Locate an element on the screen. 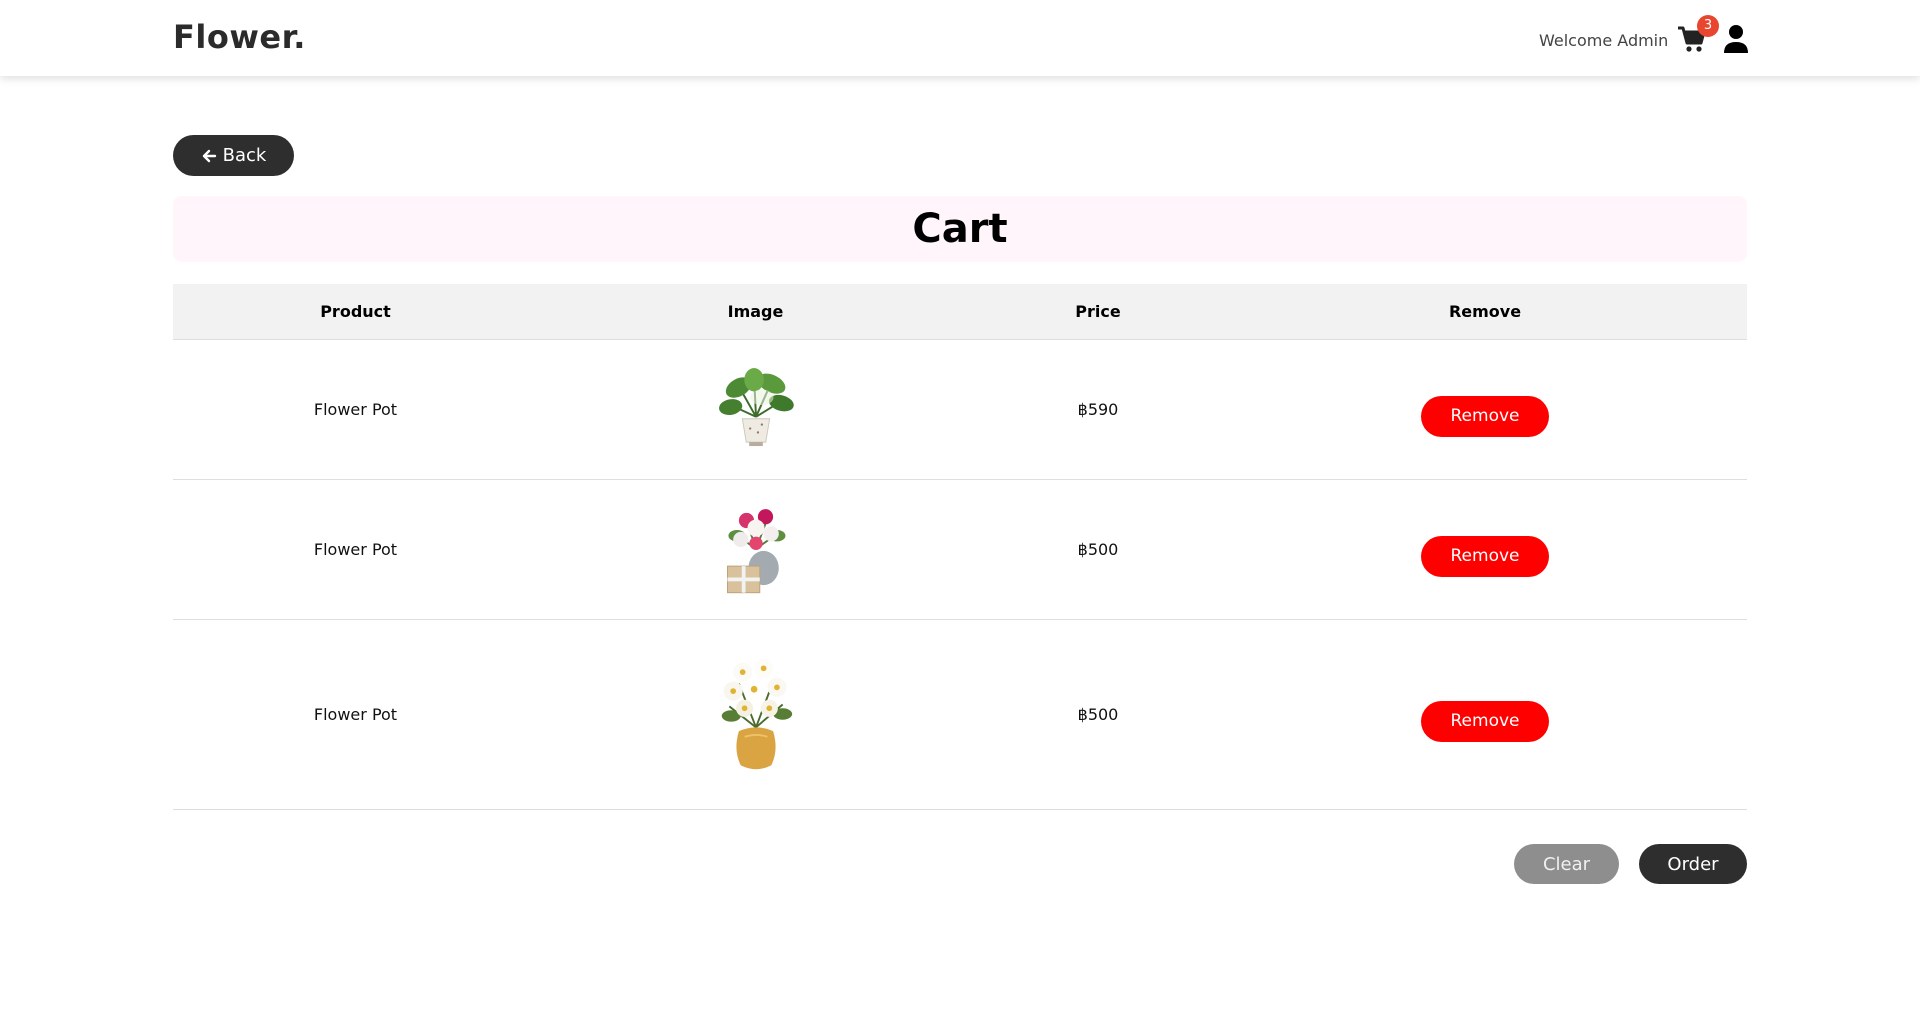 The height and width of the screenshot is (1012, 1920). clear-button: Clear is located at coordinates (1566, 864).